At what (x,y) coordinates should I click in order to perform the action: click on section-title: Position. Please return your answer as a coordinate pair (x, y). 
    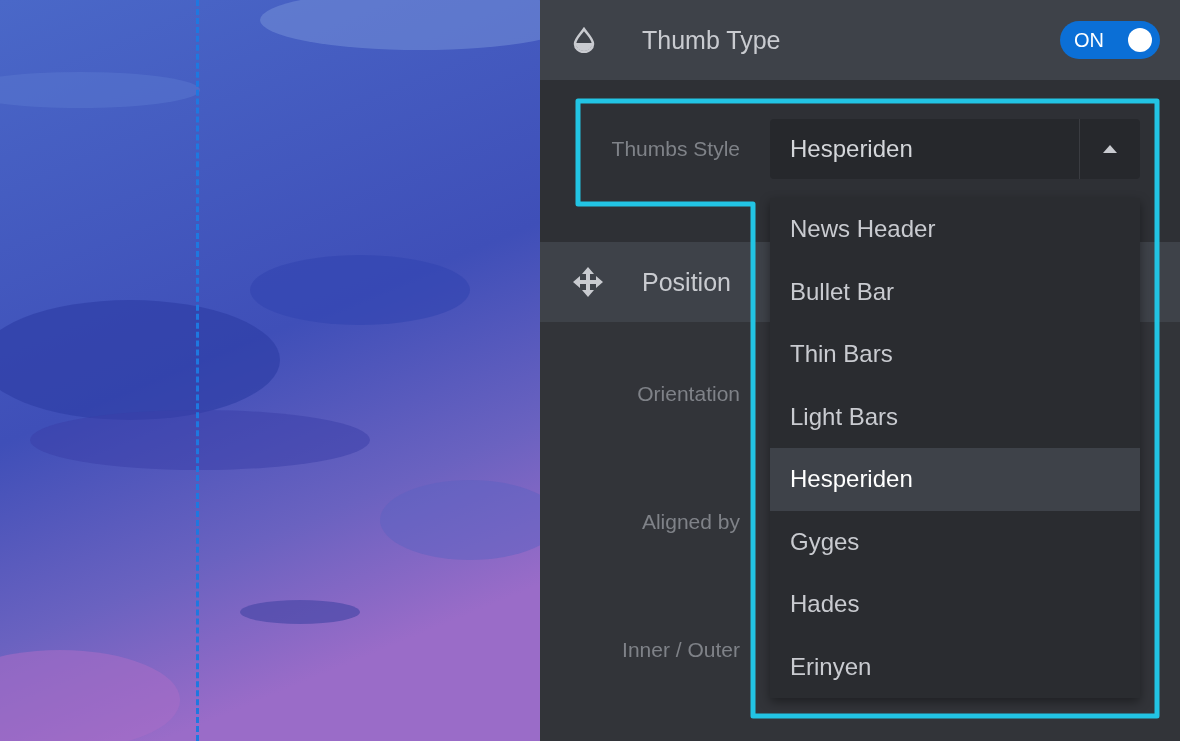
    Looking at the image, I should click on (686, 282).